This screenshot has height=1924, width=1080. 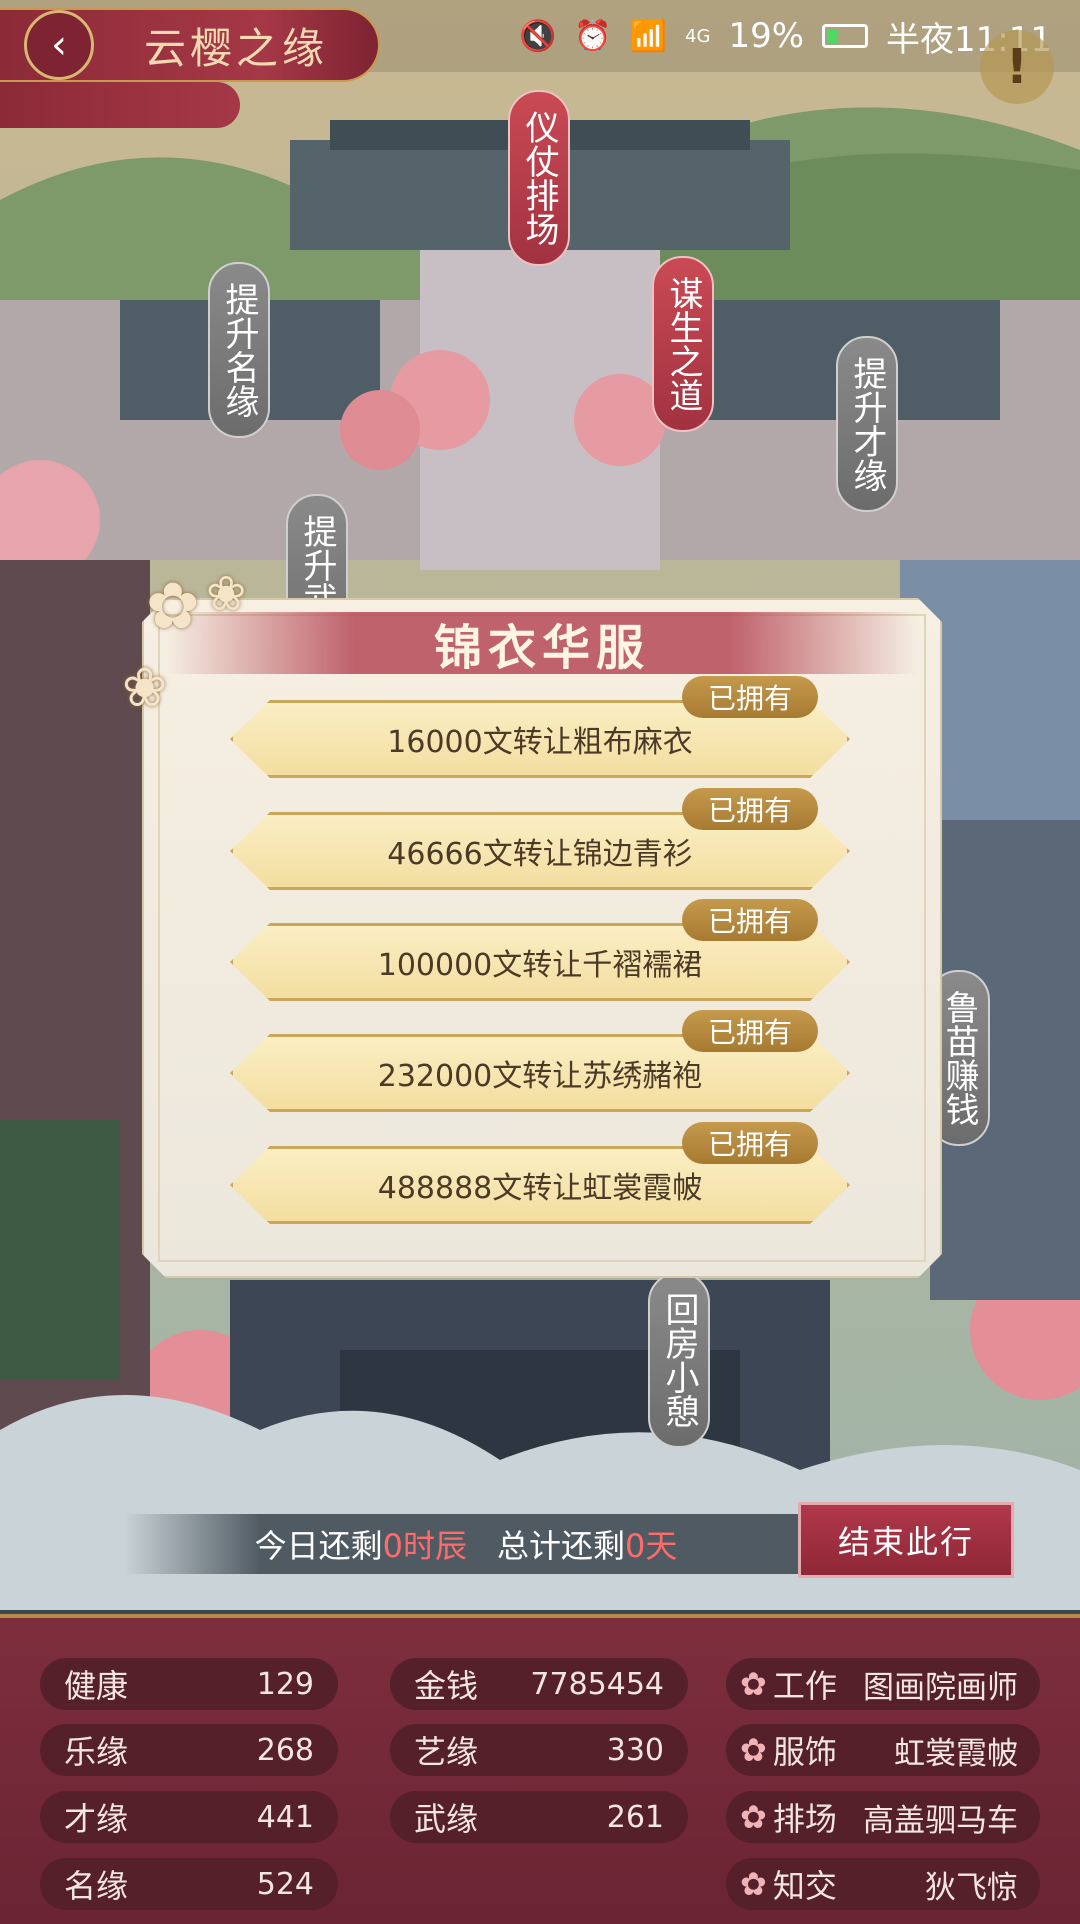 I want to click on map-label-text: 提升名缘, so click(x=239, y=350).